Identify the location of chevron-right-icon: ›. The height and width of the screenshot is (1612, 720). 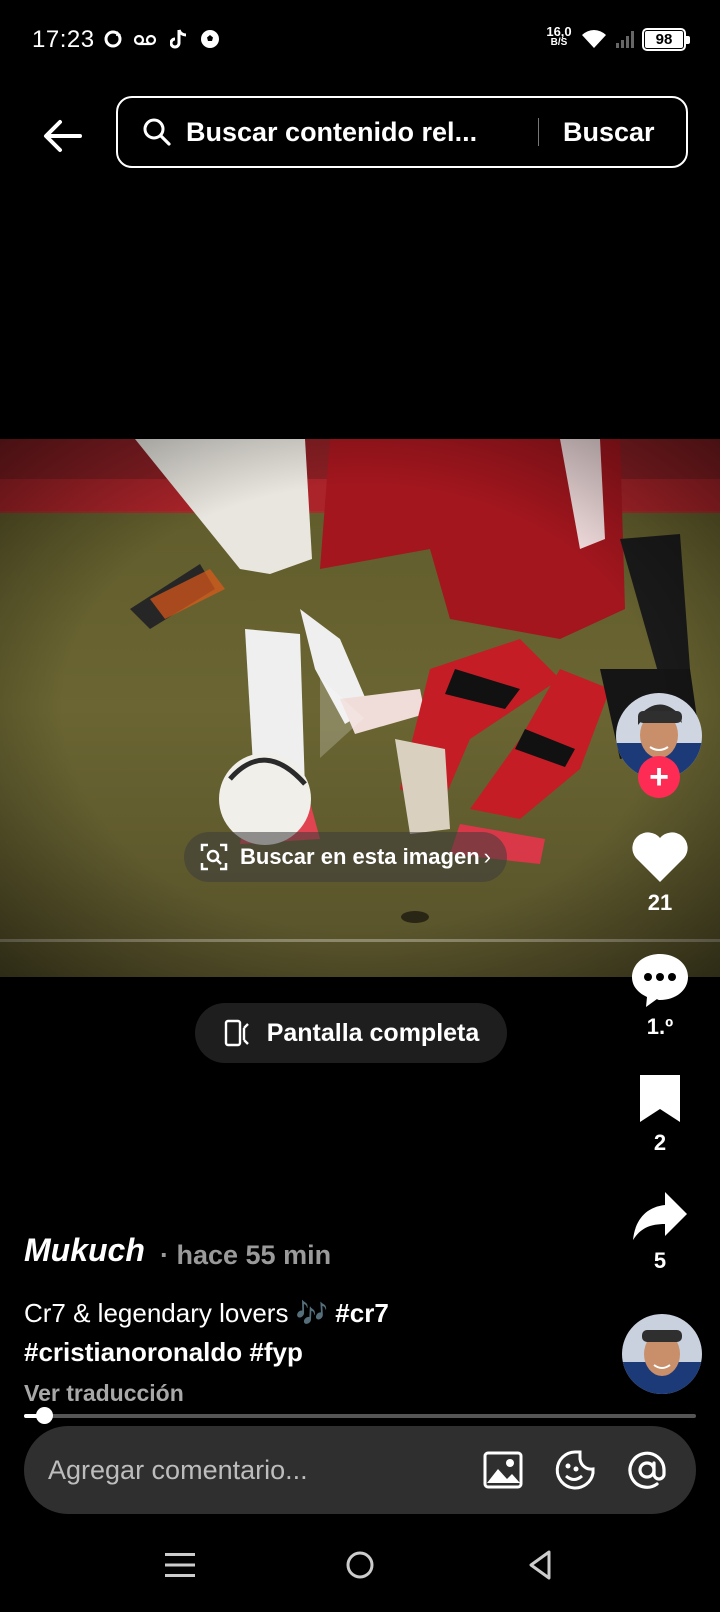
(487, 856).